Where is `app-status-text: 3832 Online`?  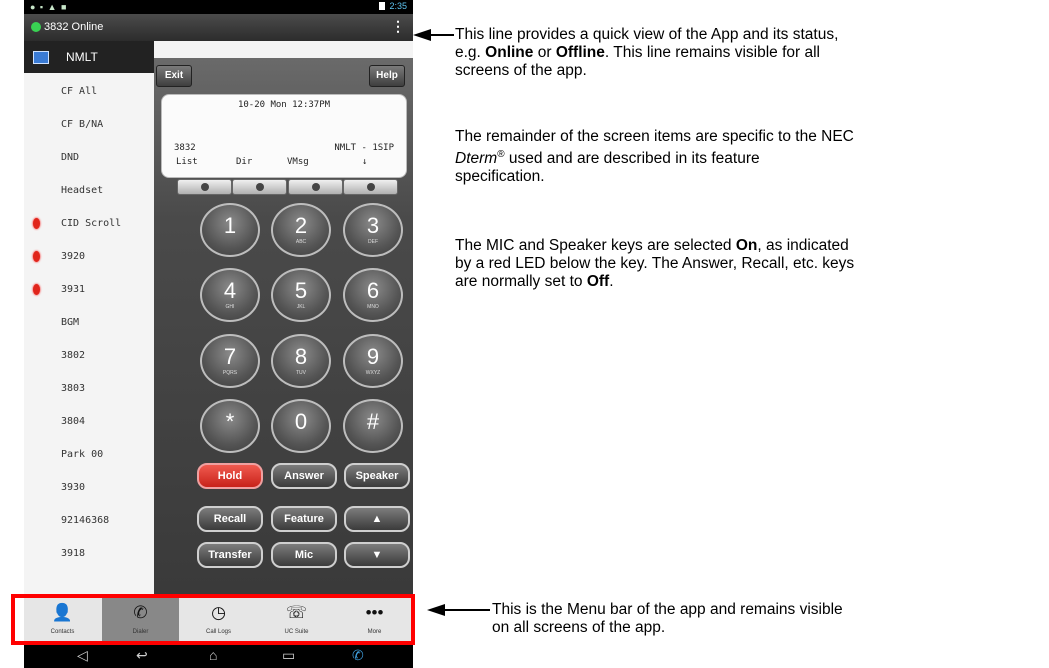 app-status-text: 3832 Online is located at coordinates (74, 27).